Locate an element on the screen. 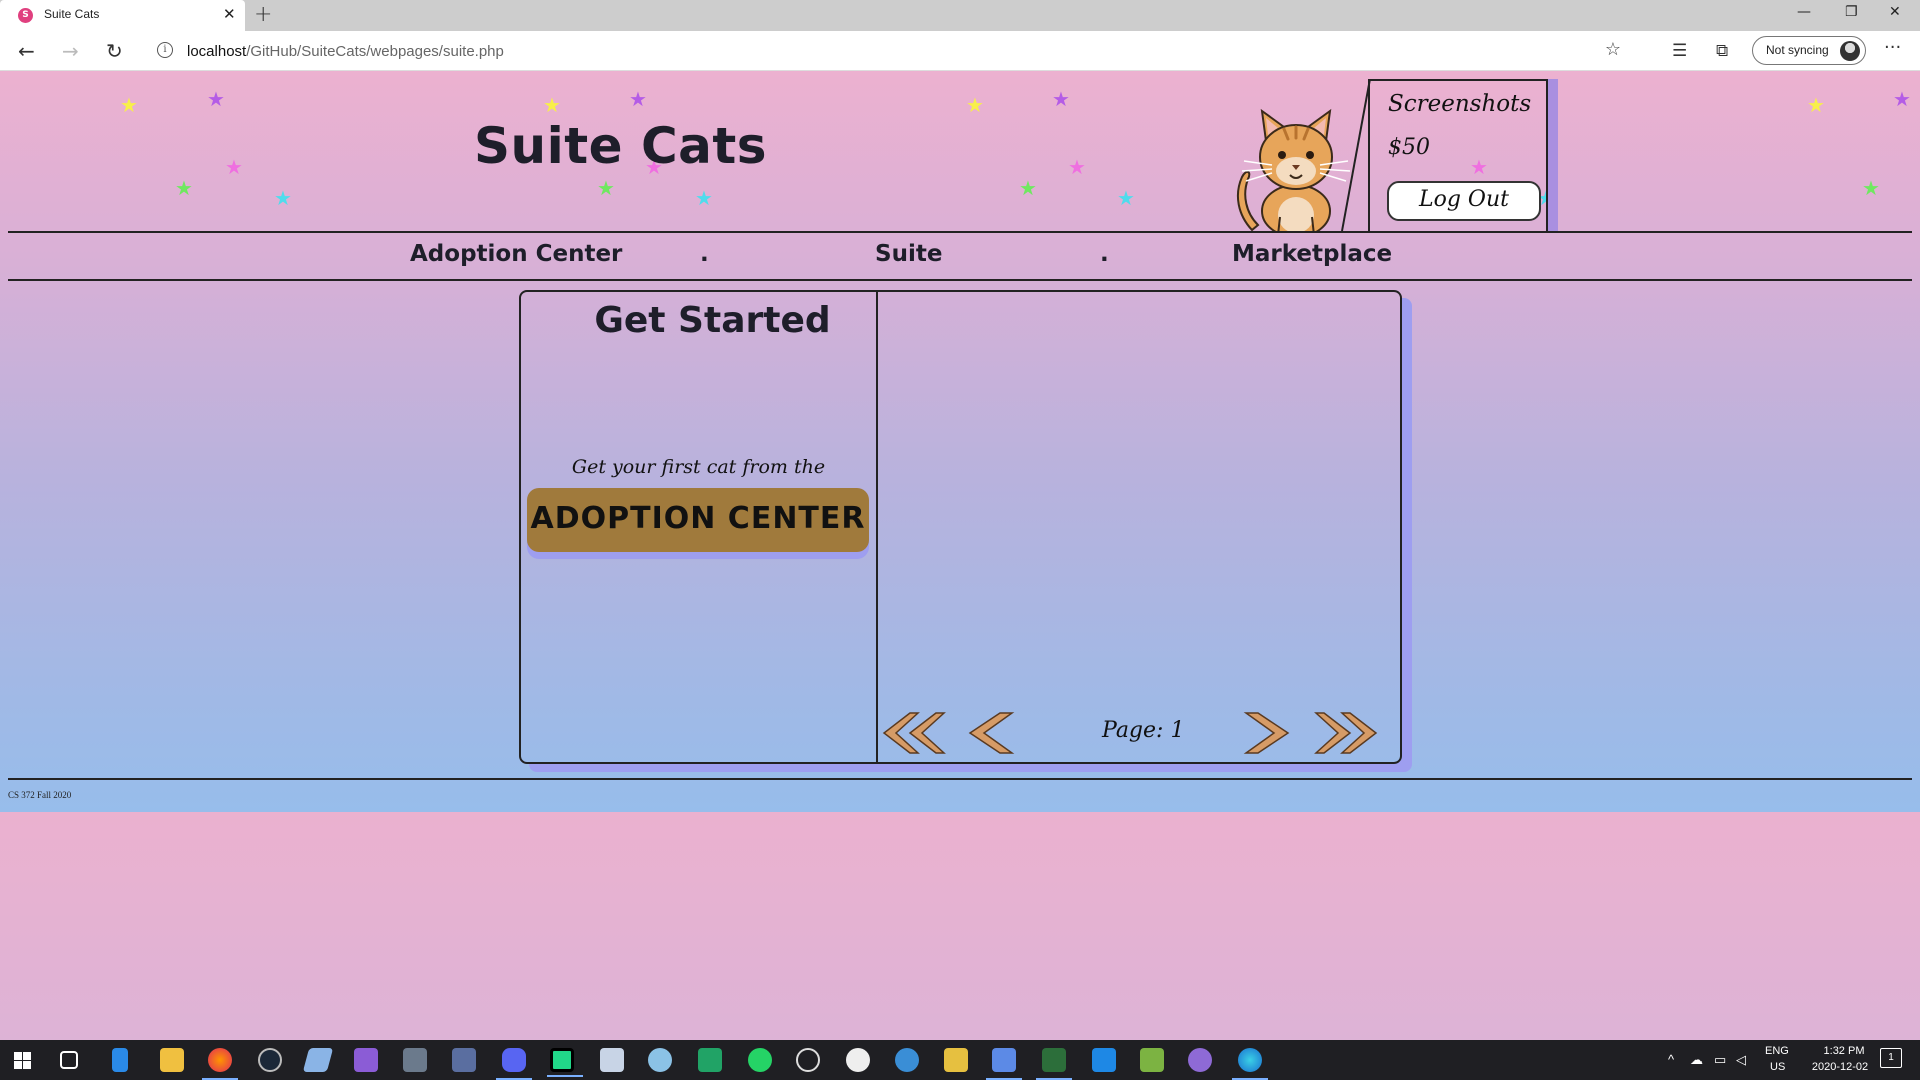  edge-browser-icon is located at coordinates (1250, 1064).